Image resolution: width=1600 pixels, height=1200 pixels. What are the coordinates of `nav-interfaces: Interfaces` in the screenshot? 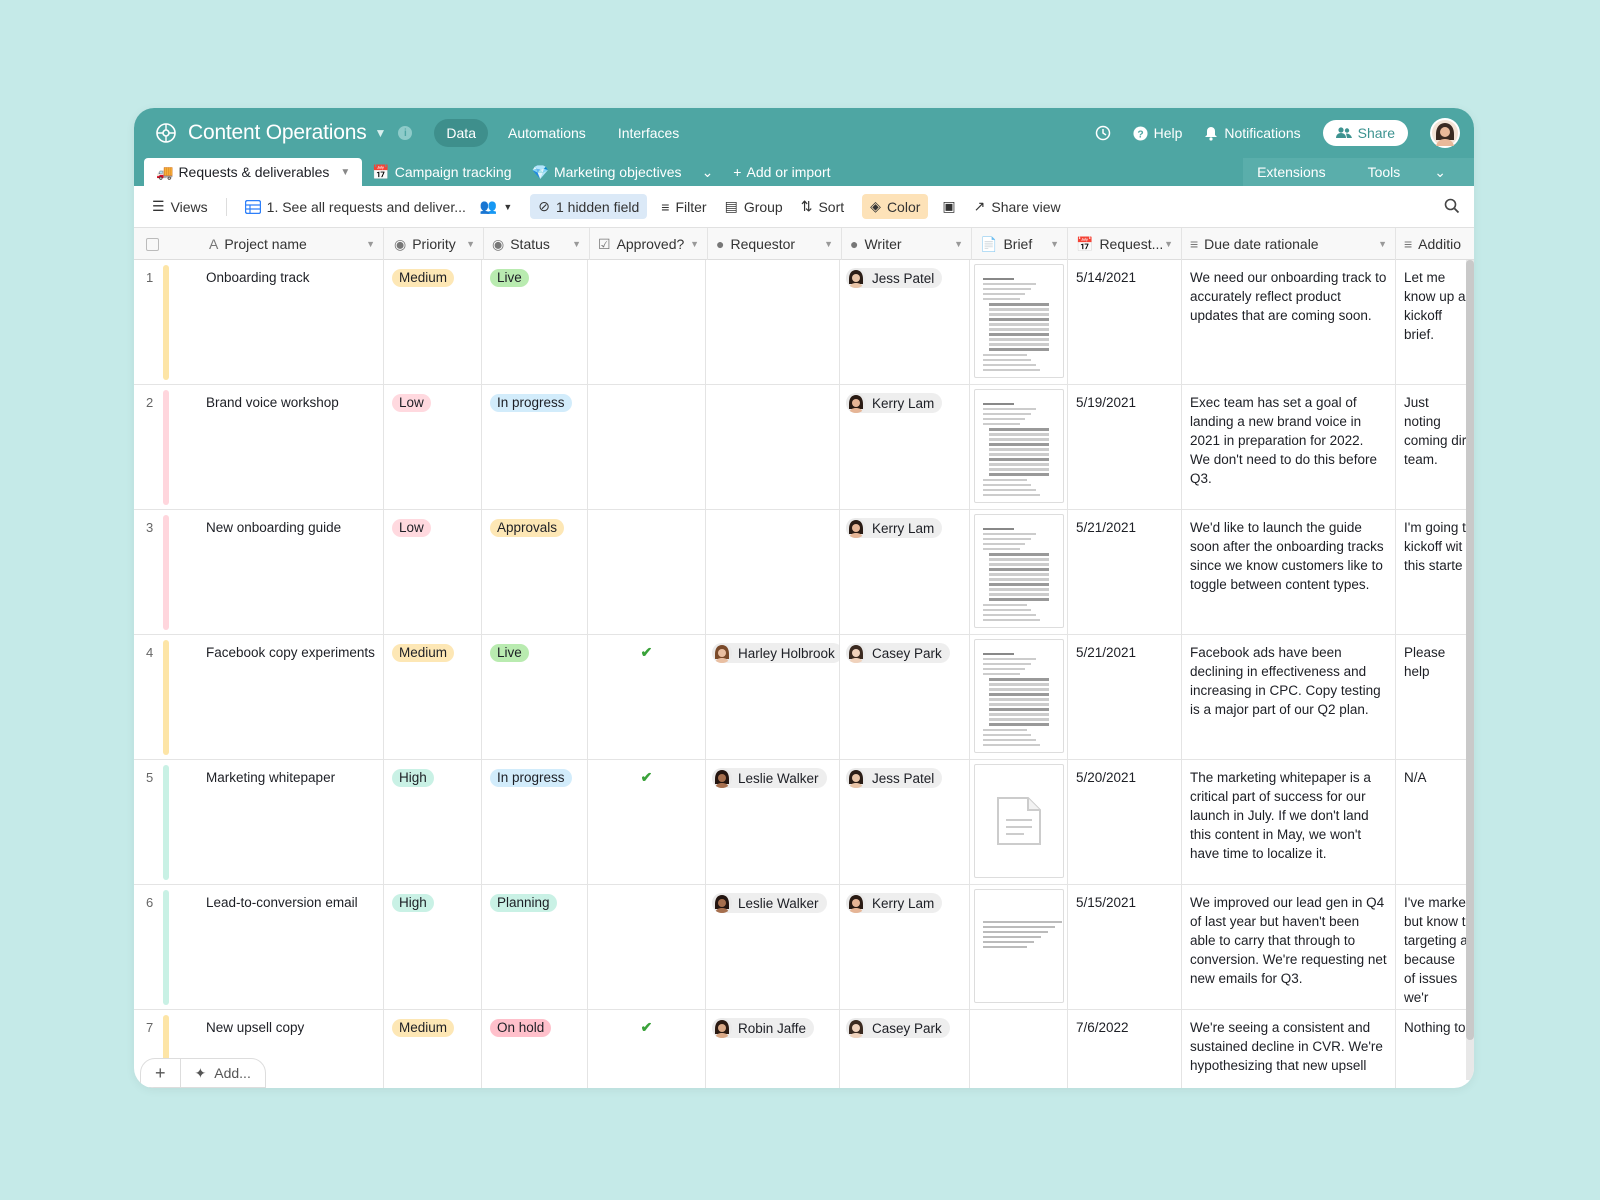 It's located at (648, 133).